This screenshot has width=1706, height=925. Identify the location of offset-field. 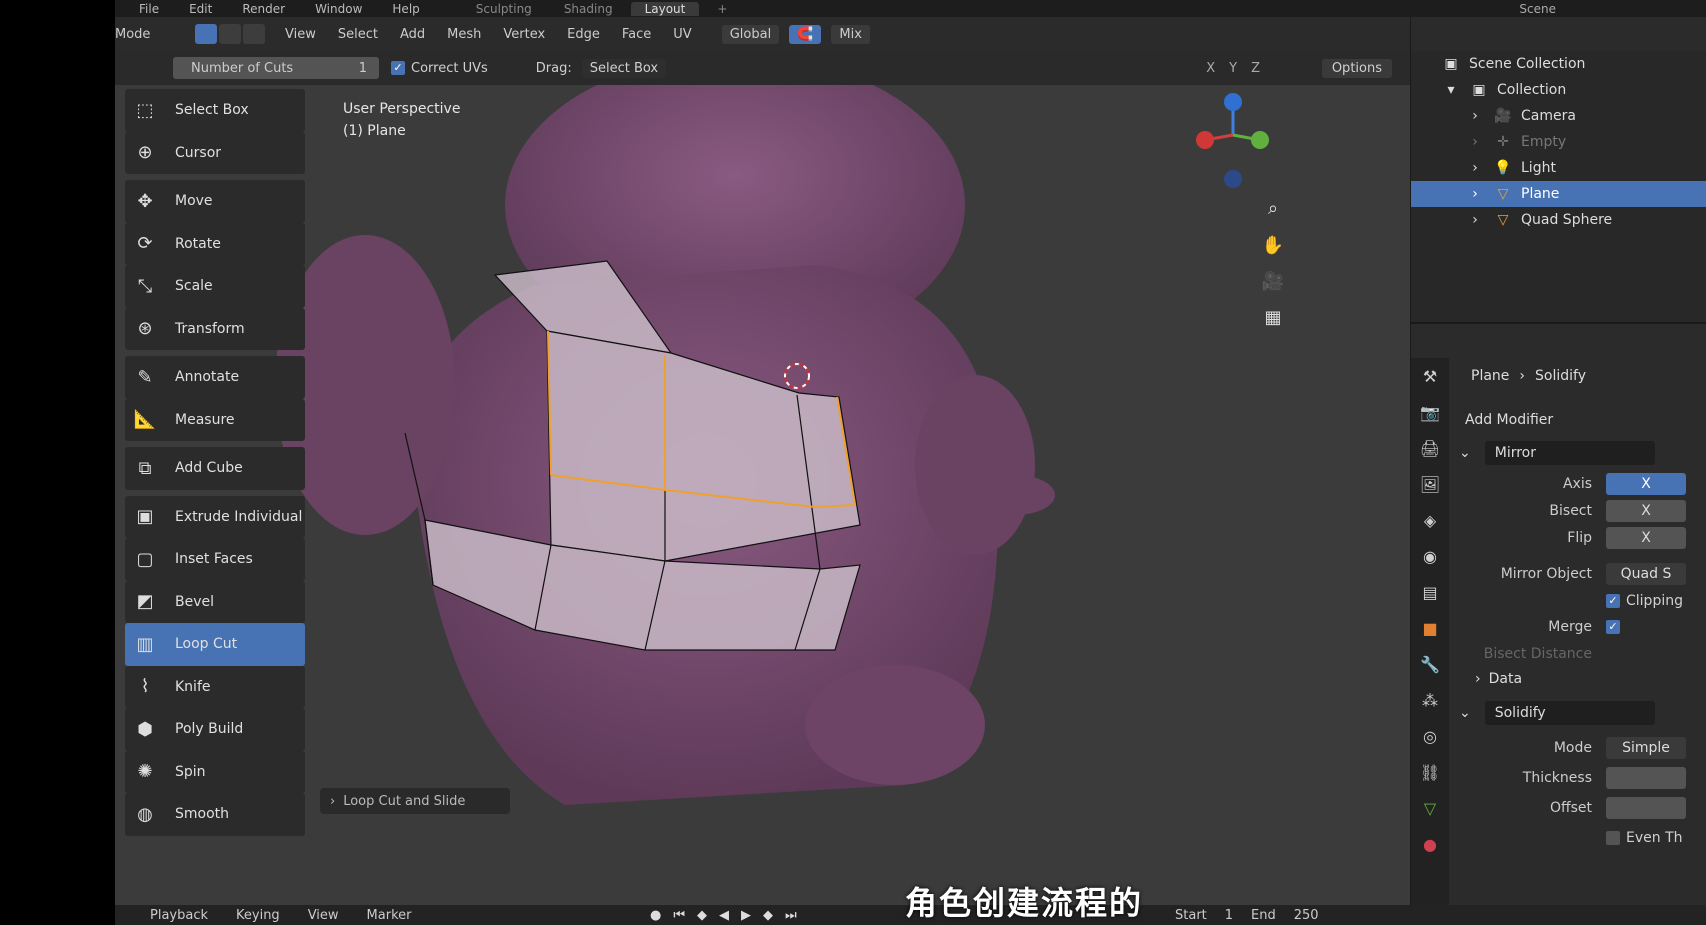
(1646, 808).